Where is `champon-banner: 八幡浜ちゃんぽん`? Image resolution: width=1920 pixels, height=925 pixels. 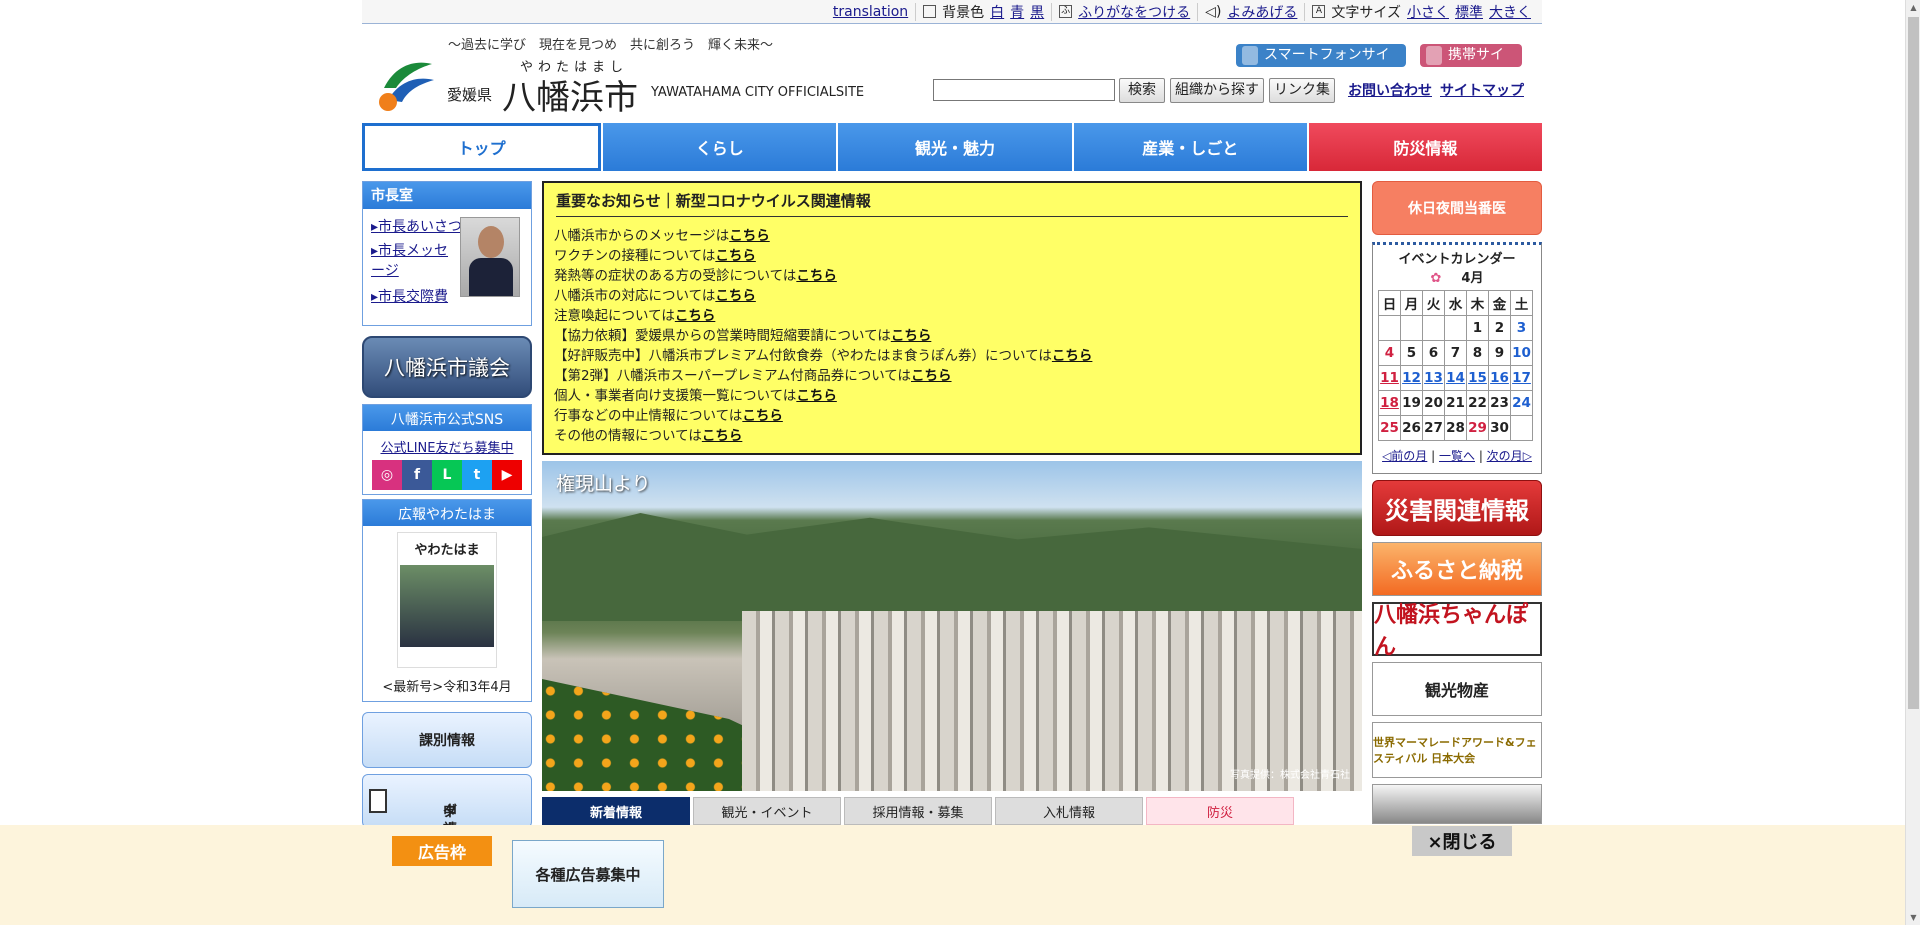
champon-banner: 八幡浜ちゃんぽん is located at coordinates (1457, 631).